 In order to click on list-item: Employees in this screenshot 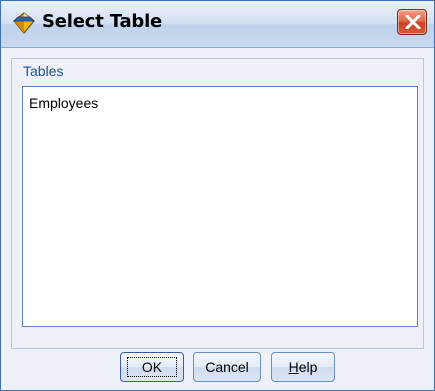, I will do `click(63, 103)`.